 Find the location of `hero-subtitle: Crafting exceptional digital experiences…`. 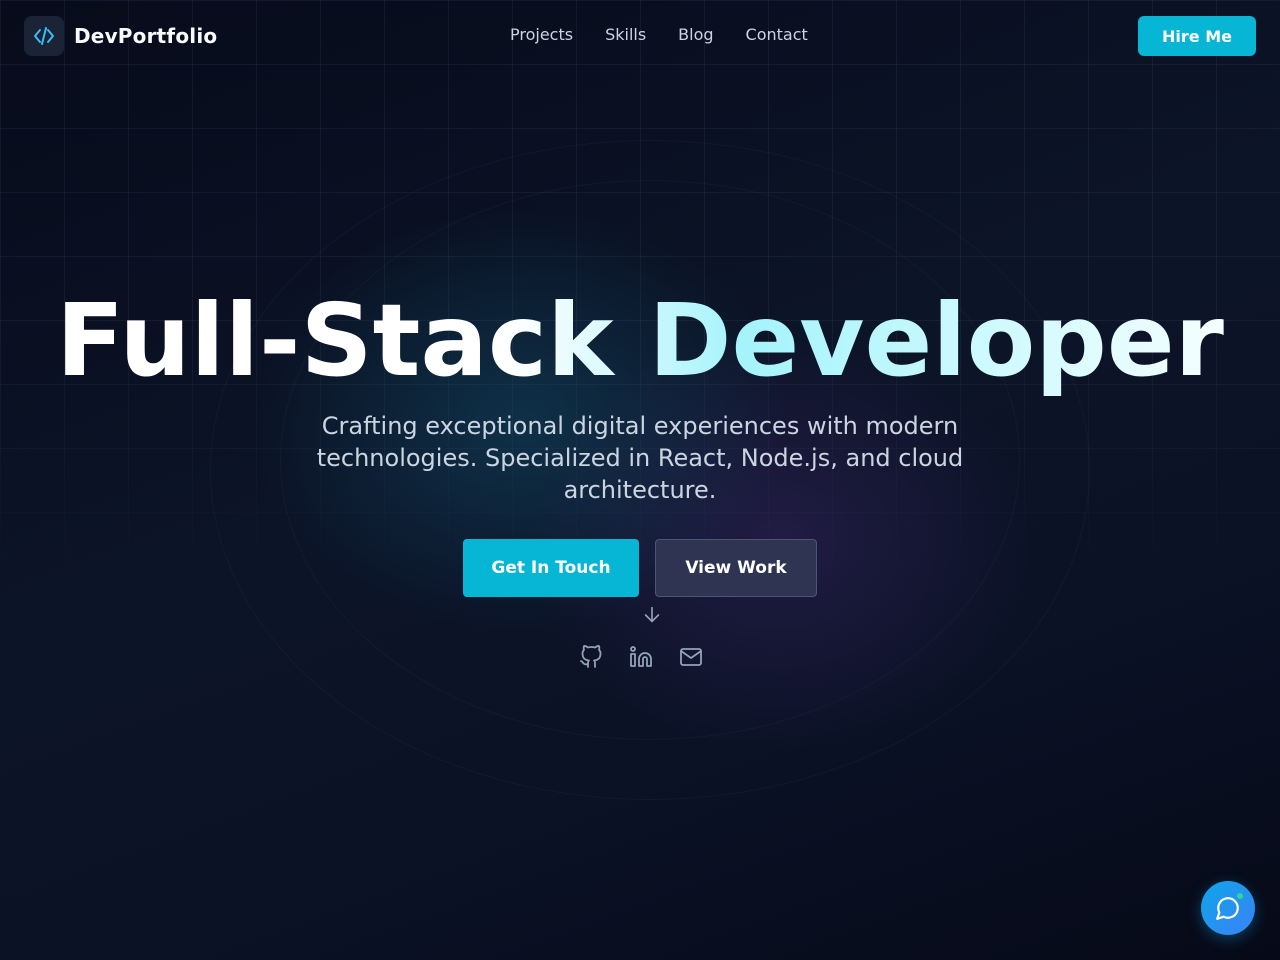

hero-subtitle: Crafting exceptional digital experiences… is located at coordinates (640, 458).